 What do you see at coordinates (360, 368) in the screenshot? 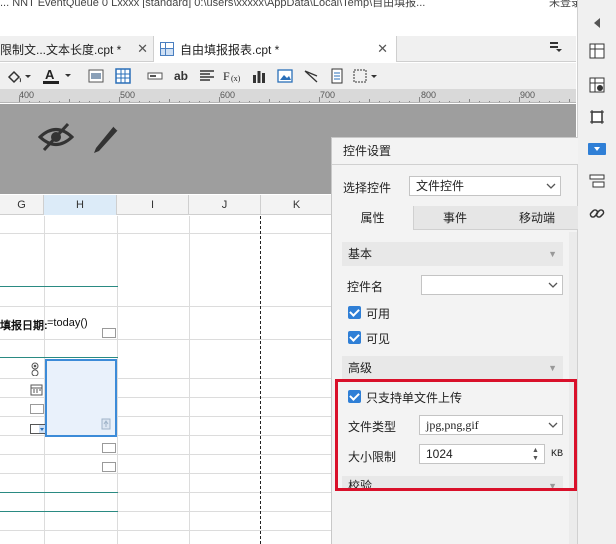
I see `section-advanced-label: 高级` at bounding box center [360, 368].